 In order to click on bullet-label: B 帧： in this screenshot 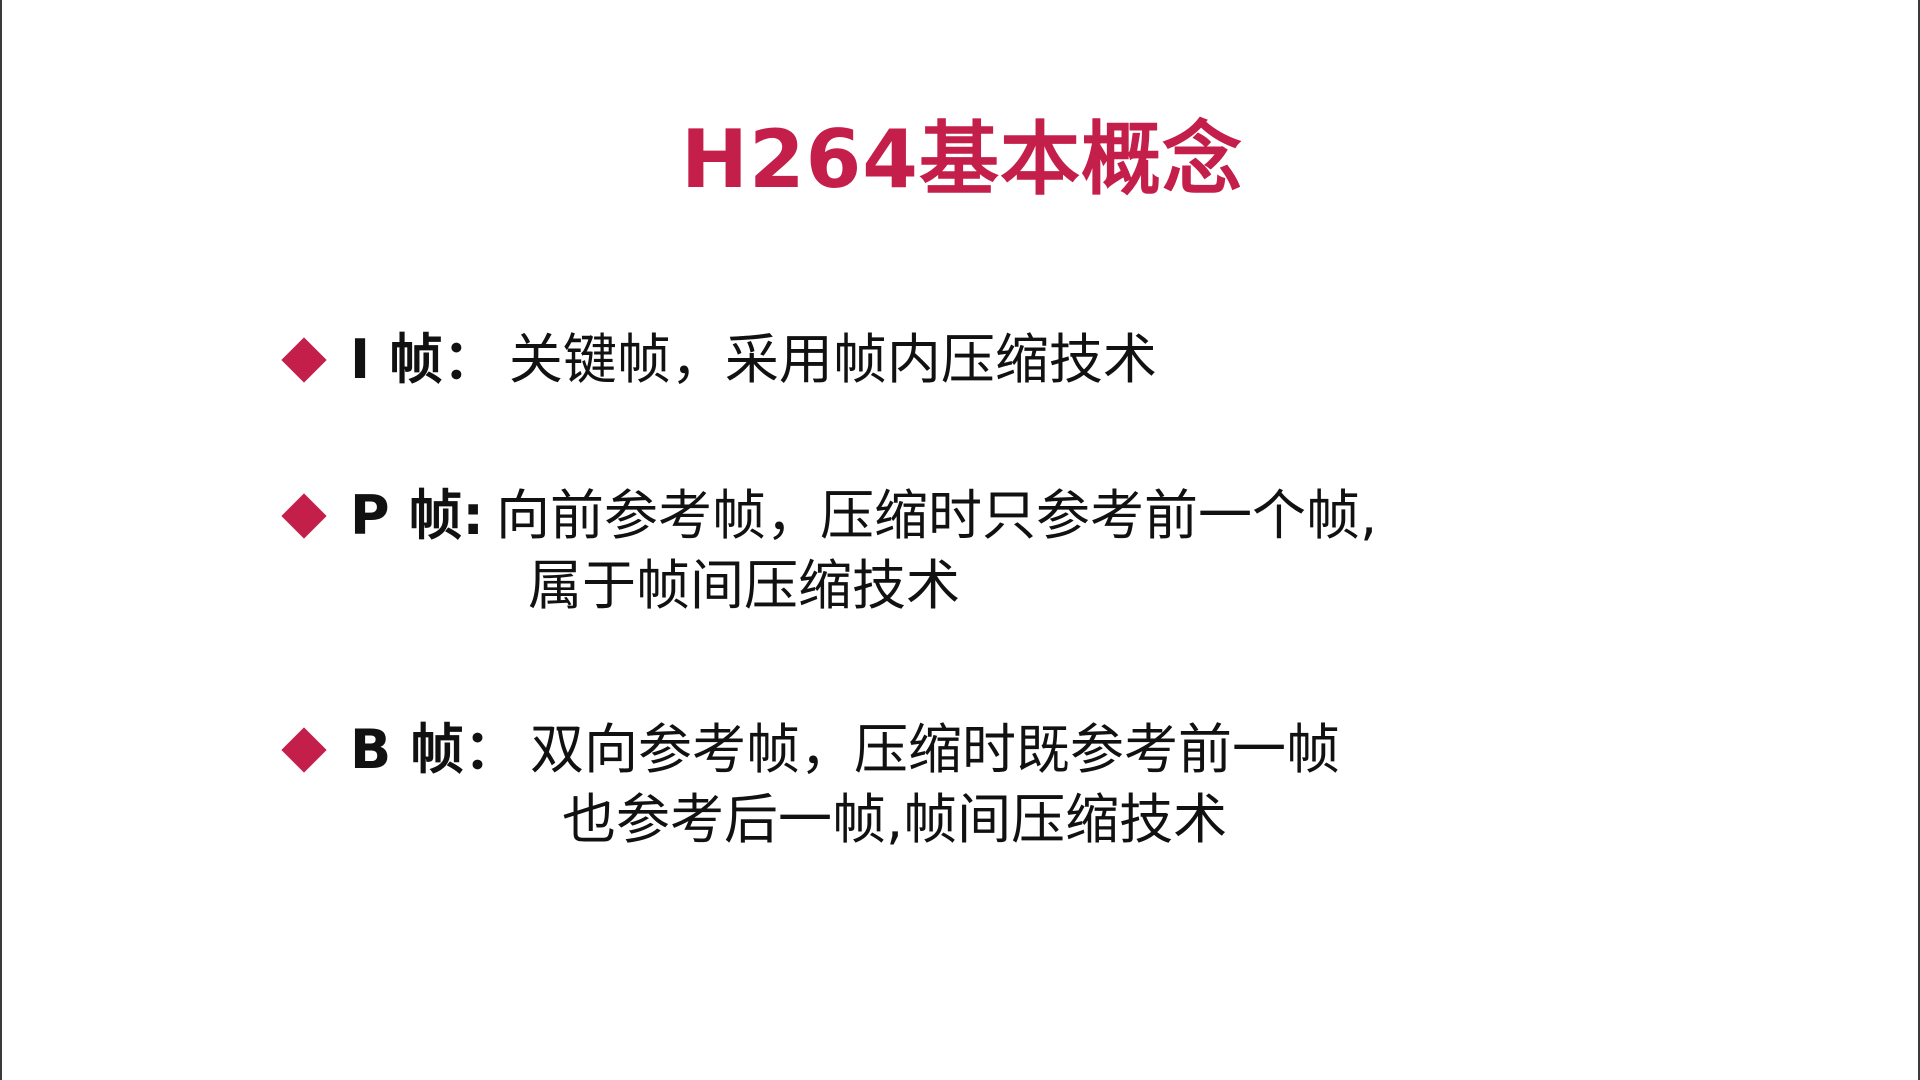, I will do `click(434, 749)`.